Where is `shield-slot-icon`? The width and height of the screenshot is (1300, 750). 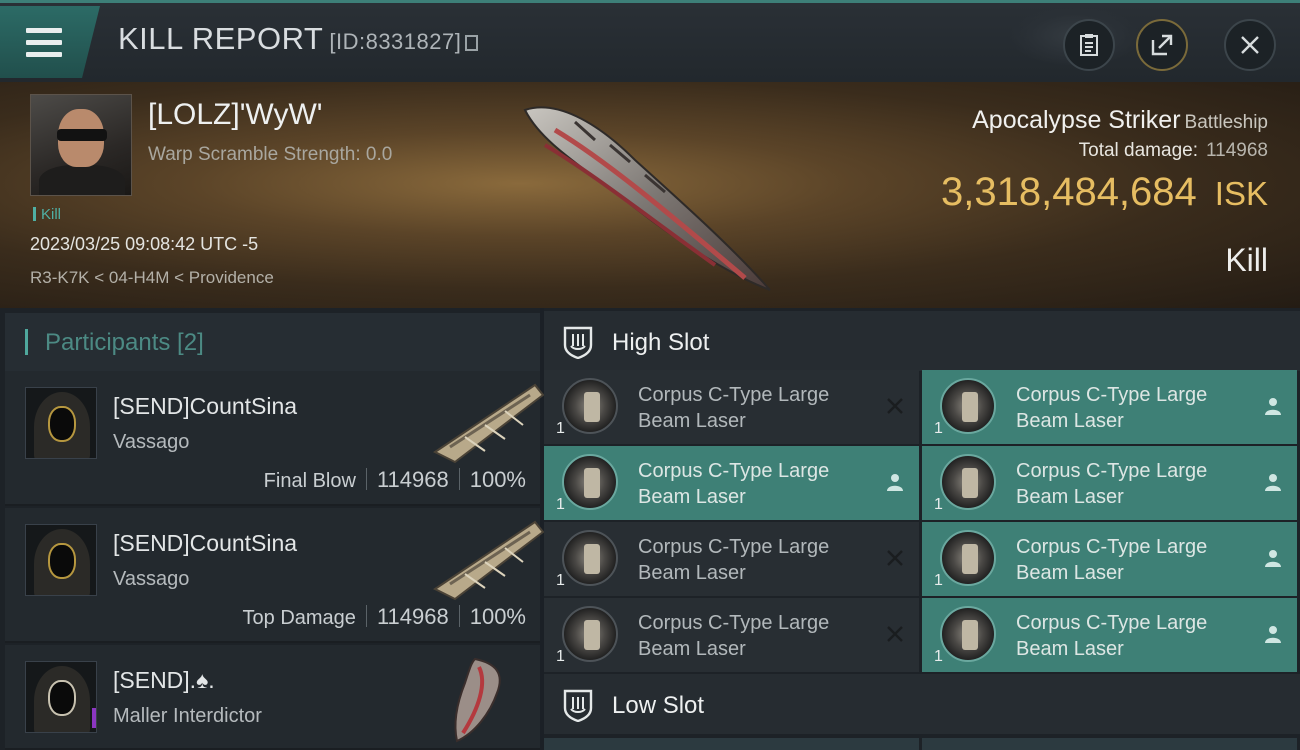 shield-slot-icon is located at coordinates (578, 705).